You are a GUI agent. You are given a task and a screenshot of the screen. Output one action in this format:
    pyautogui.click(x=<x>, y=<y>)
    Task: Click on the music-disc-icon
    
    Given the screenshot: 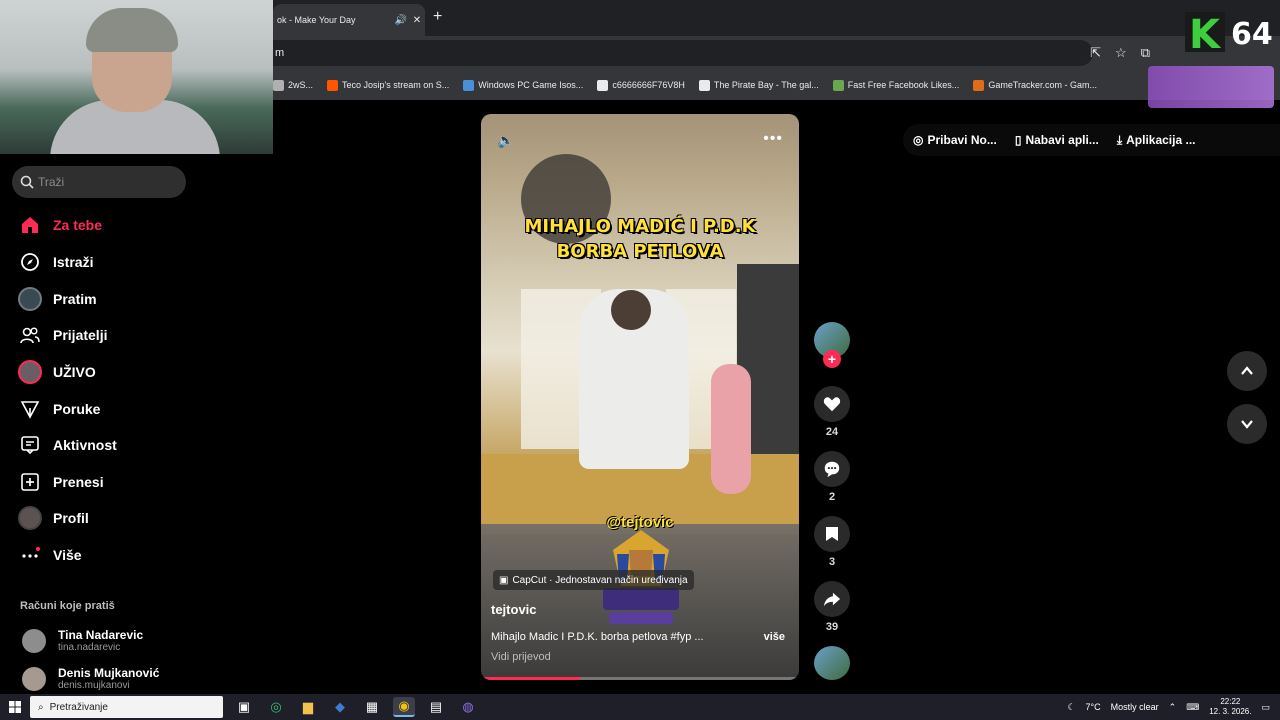 What is the action you would take?
    pyautogui.click(x=832, y=663)
    